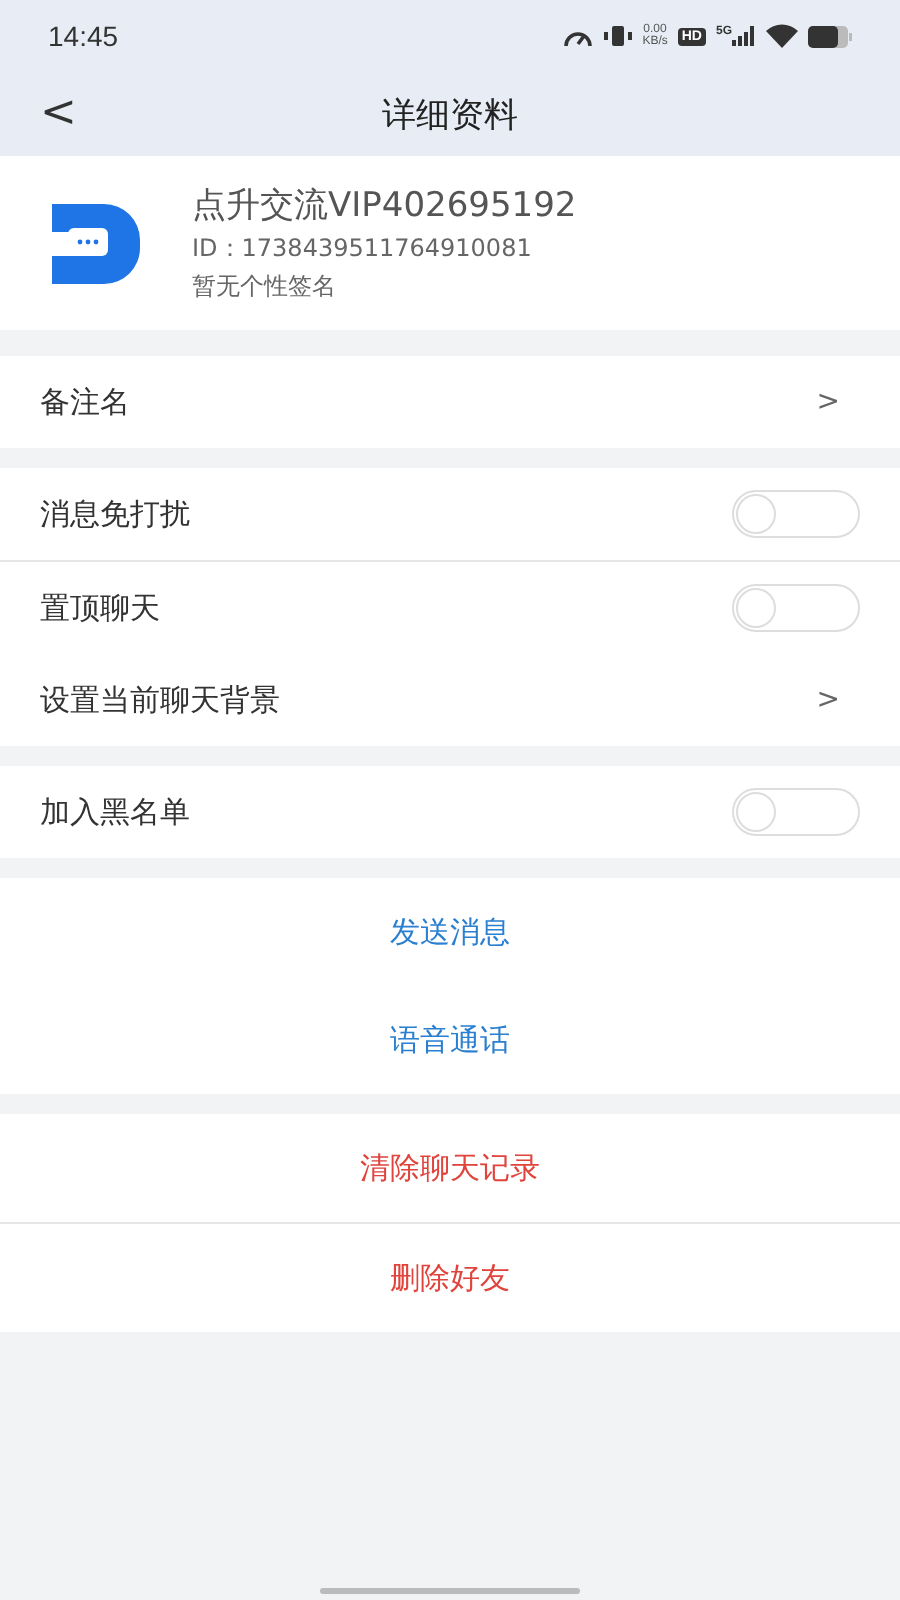  I want to click on row-label: 备注名, so click(85, 402).